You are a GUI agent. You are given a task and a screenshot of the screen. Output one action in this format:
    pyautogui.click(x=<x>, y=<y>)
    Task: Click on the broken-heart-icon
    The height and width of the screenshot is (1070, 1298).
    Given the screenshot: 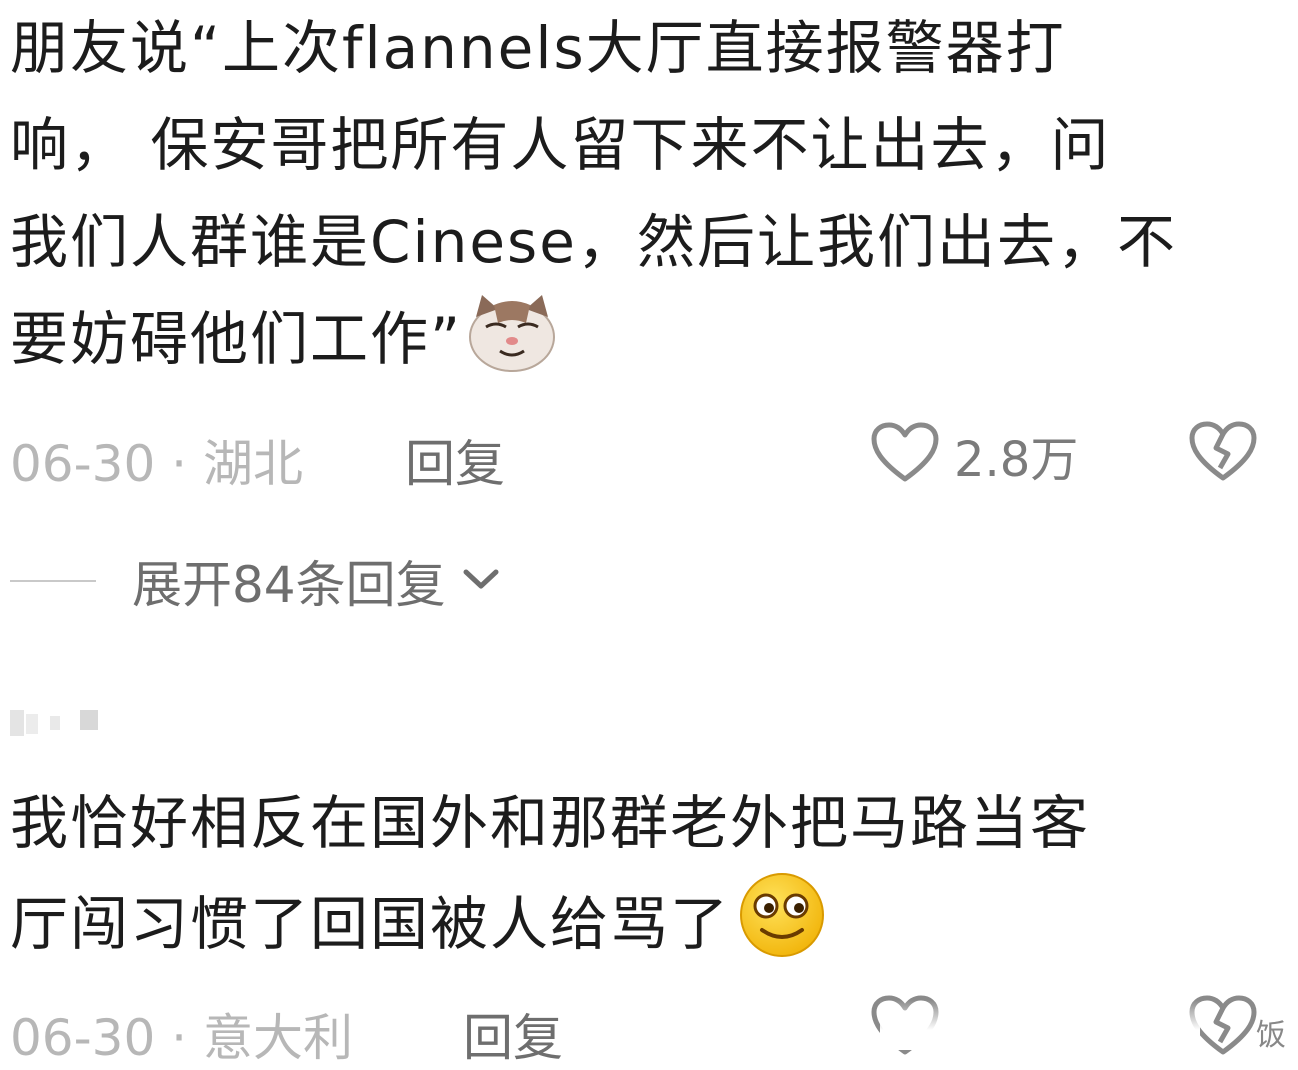 What is the action you would take?
    pyautogui.click(x=1223, y=454)
    